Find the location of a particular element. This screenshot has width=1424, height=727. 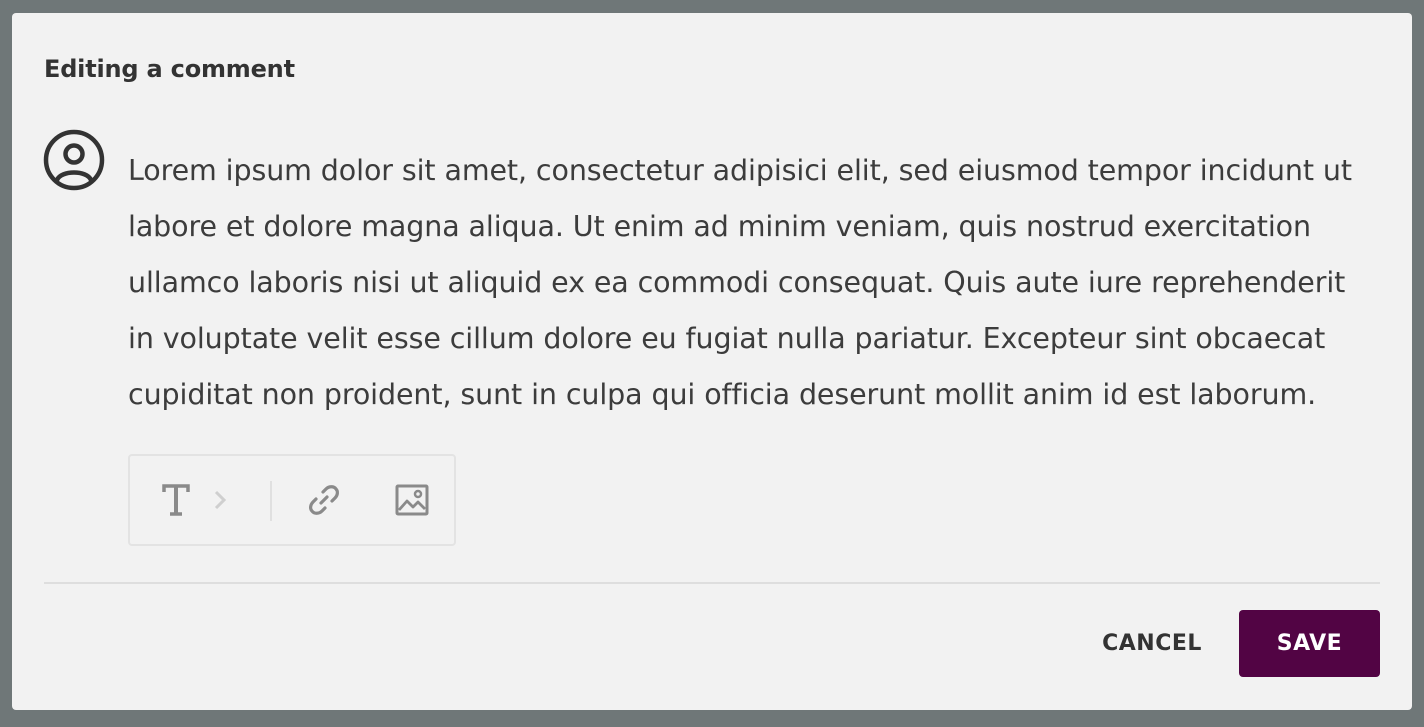

text-format-dropdown is located at coordinates (220, 500).